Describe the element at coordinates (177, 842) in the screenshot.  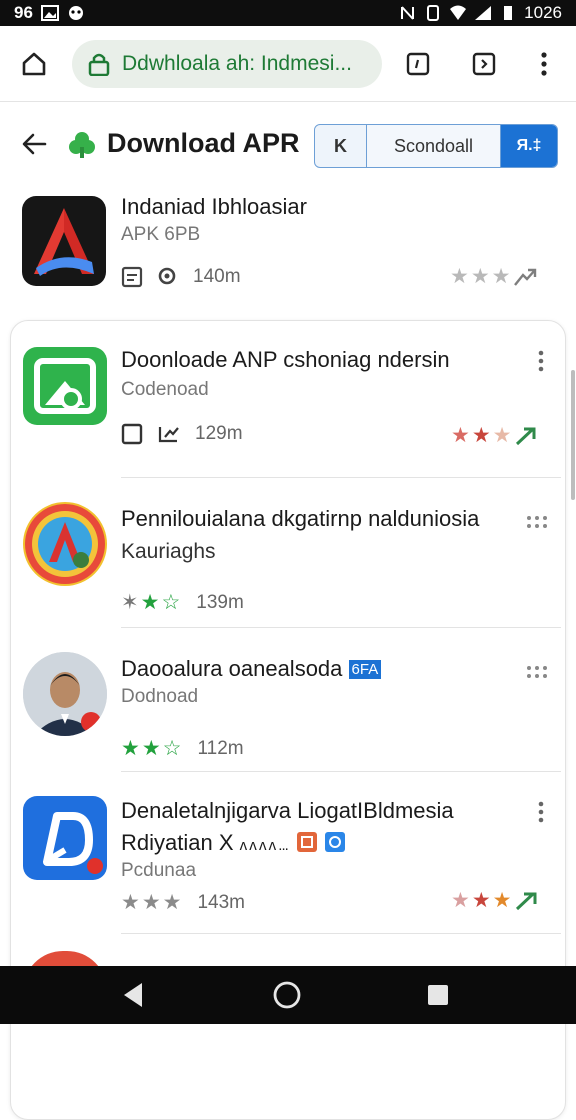
I see `app-title-line2-text: Rdiyatian X` at that location.